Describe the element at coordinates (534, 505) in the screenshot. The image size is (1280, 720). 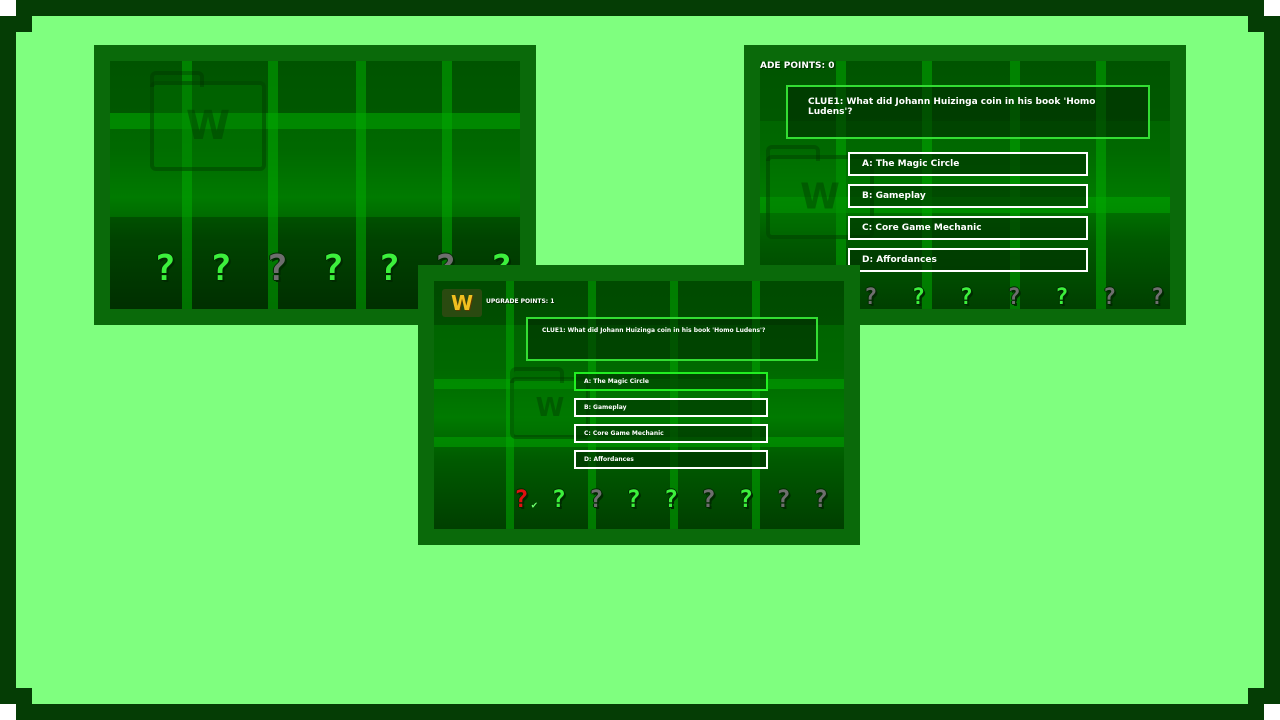
I see `check-icon: ✔` at that location.